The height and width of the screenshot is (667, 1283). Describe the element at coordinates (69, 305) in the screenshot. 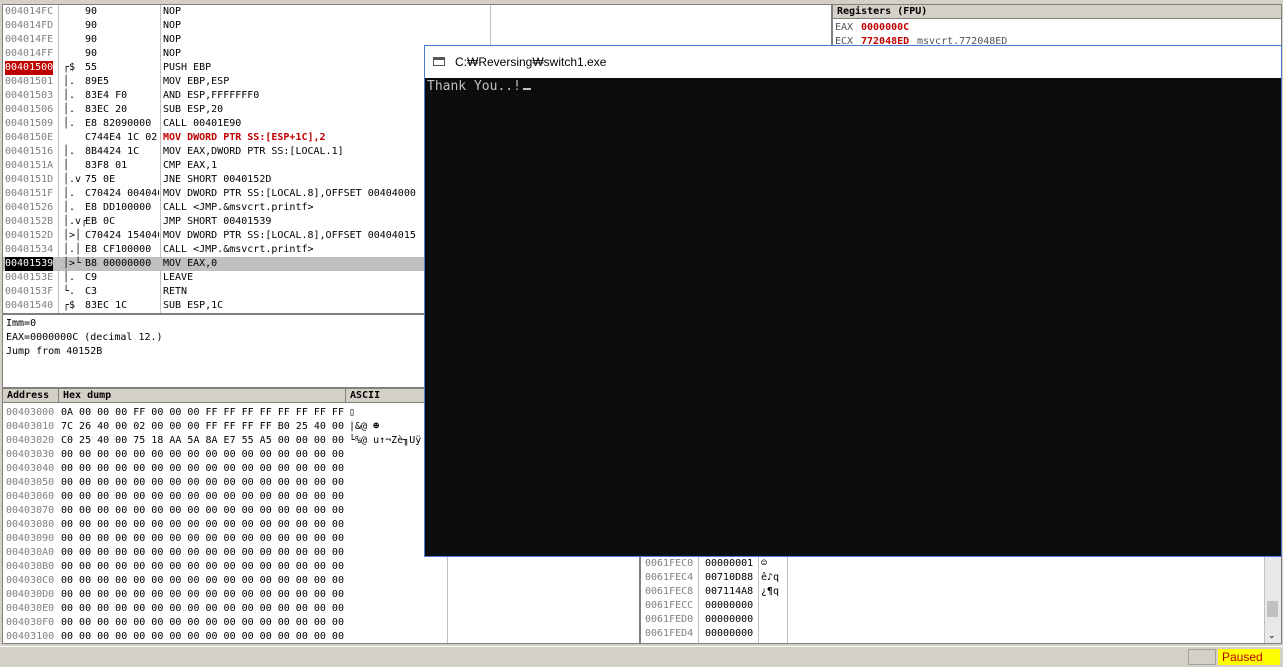

I see `disasm-jump-arrow: ┌$` at that location.